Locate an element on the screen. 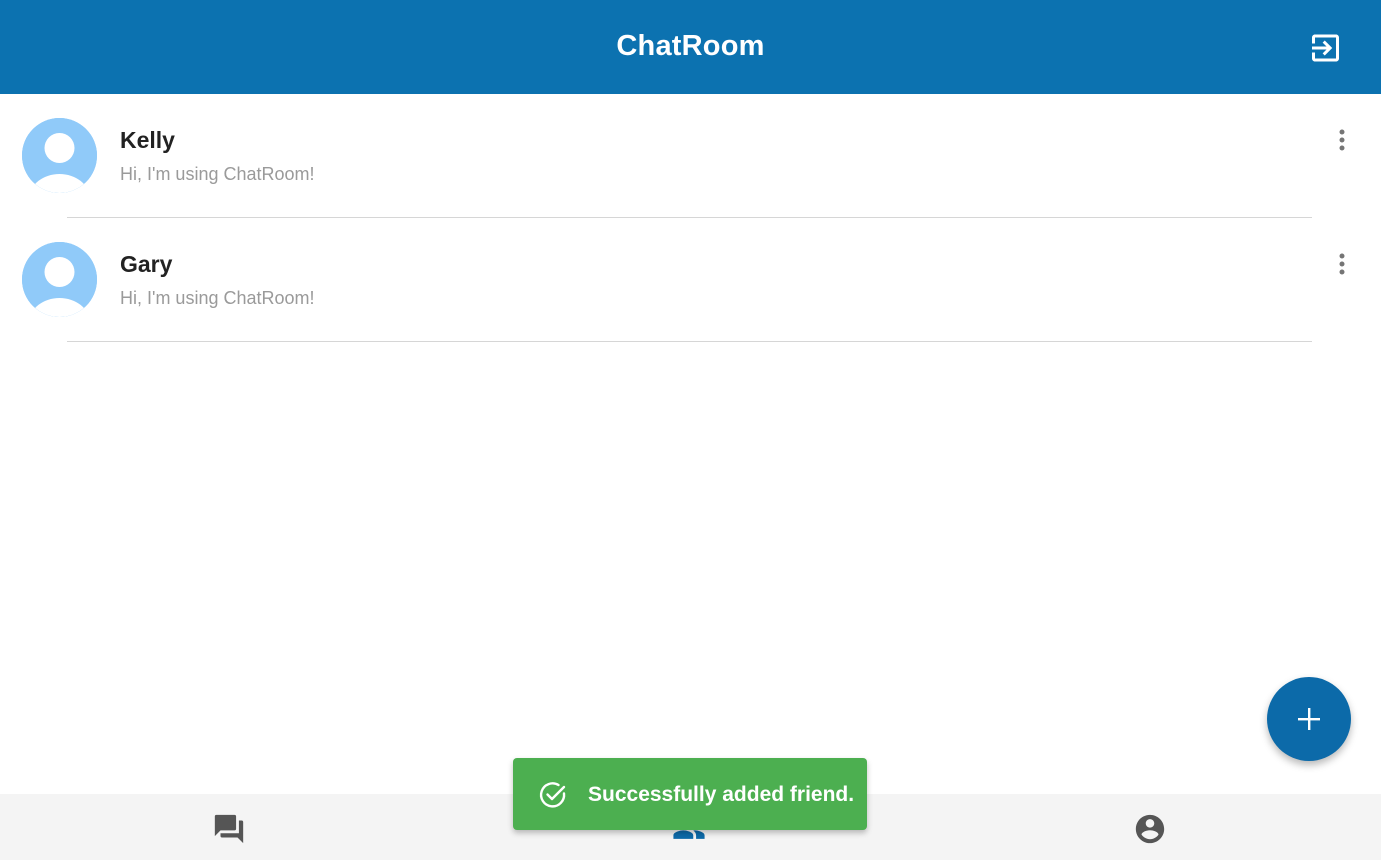  success-snackbar: Successfully added friend. is located at coordinates (690, 794).